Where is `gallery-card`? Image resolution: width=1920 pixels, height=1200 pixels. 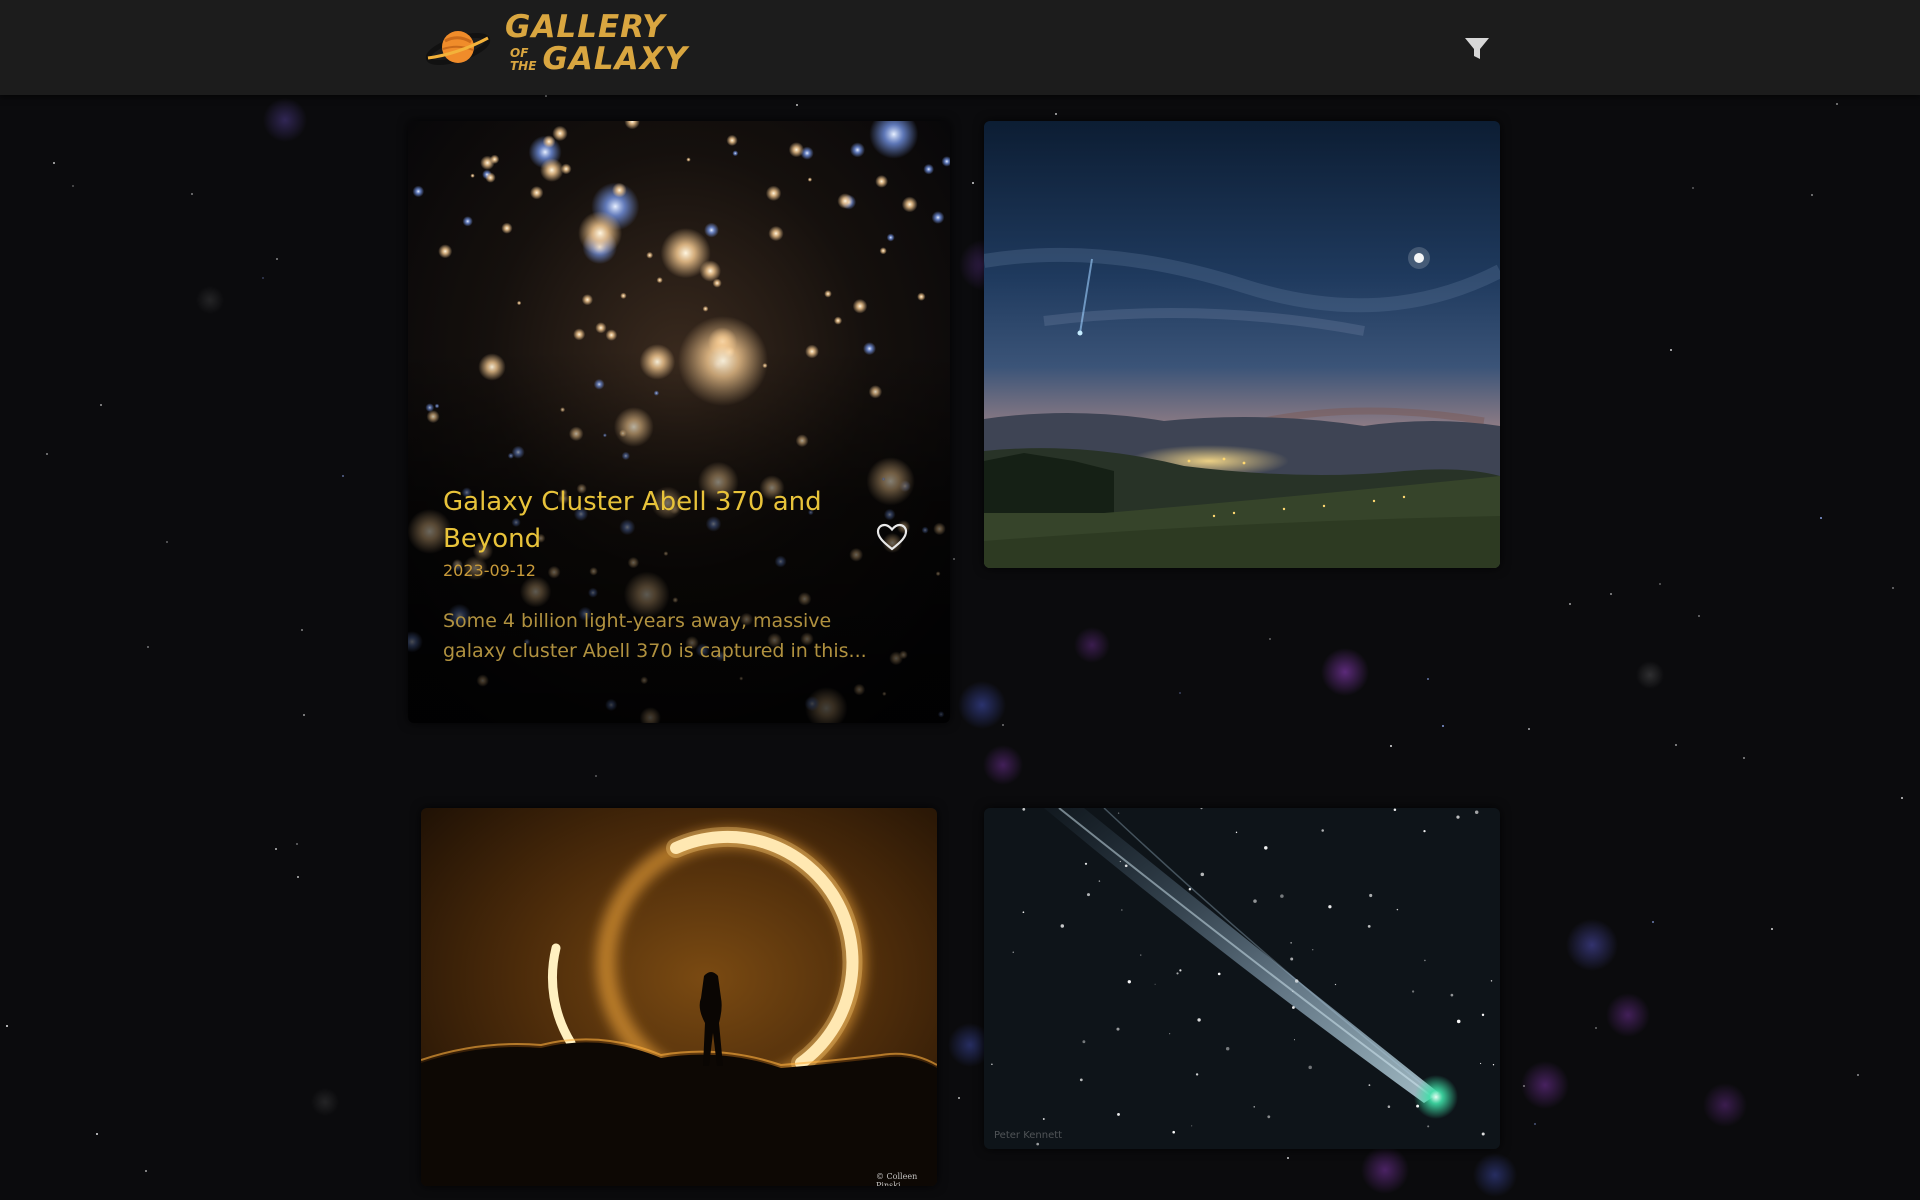
gallery-card is located at coordinates (1242, 344).